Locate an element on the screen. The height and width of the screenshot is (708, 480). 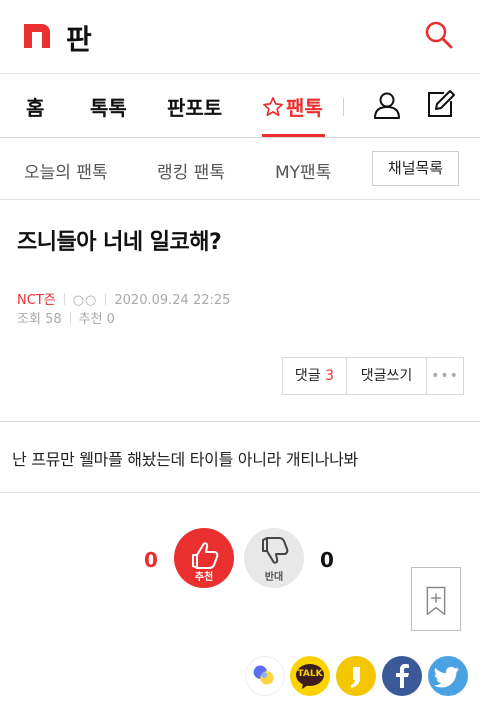
share-kakaotalk-button: TALK is located at coordinates (310, 676).